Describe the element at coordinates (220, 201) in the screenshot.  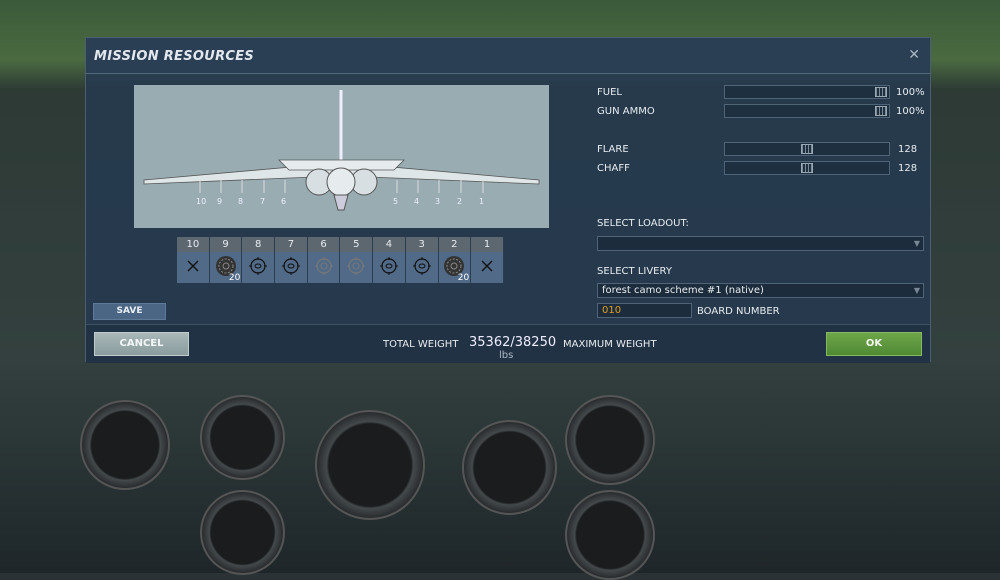
I see `pylon-label: 9` at that location.